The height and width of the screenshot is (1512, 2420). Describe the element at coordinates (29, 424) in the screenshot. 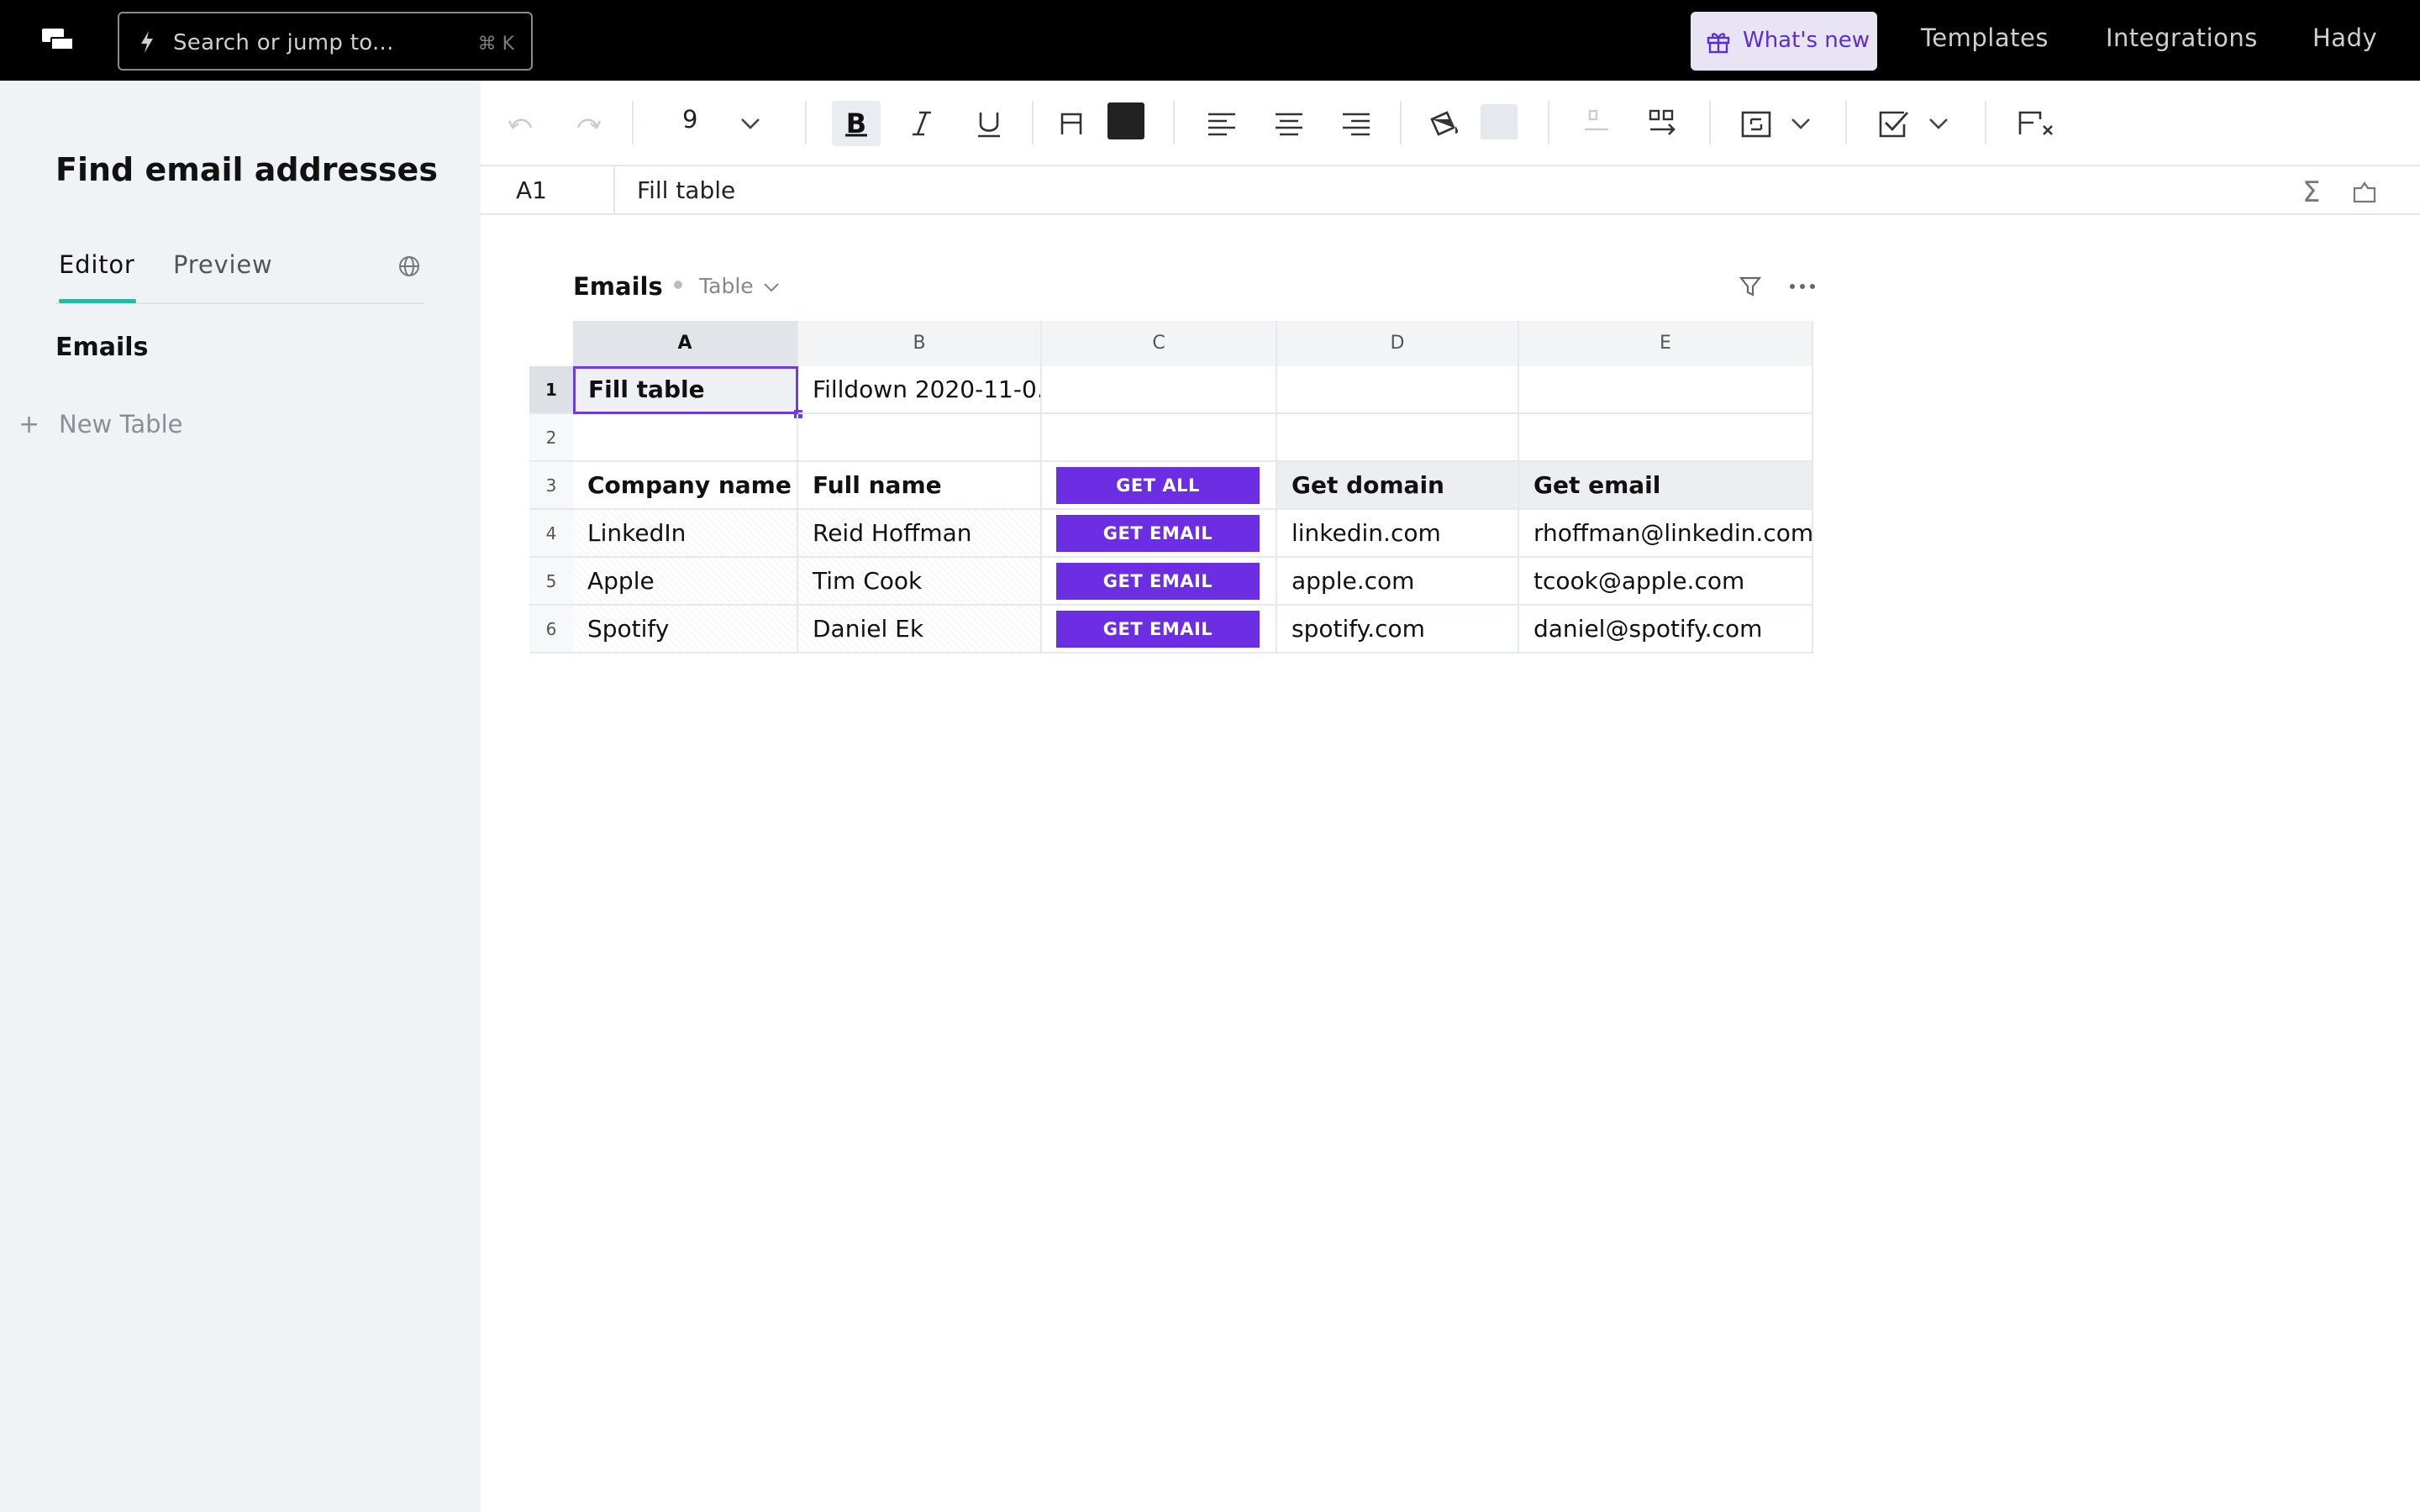

I see `plus-icon: +` at that location.